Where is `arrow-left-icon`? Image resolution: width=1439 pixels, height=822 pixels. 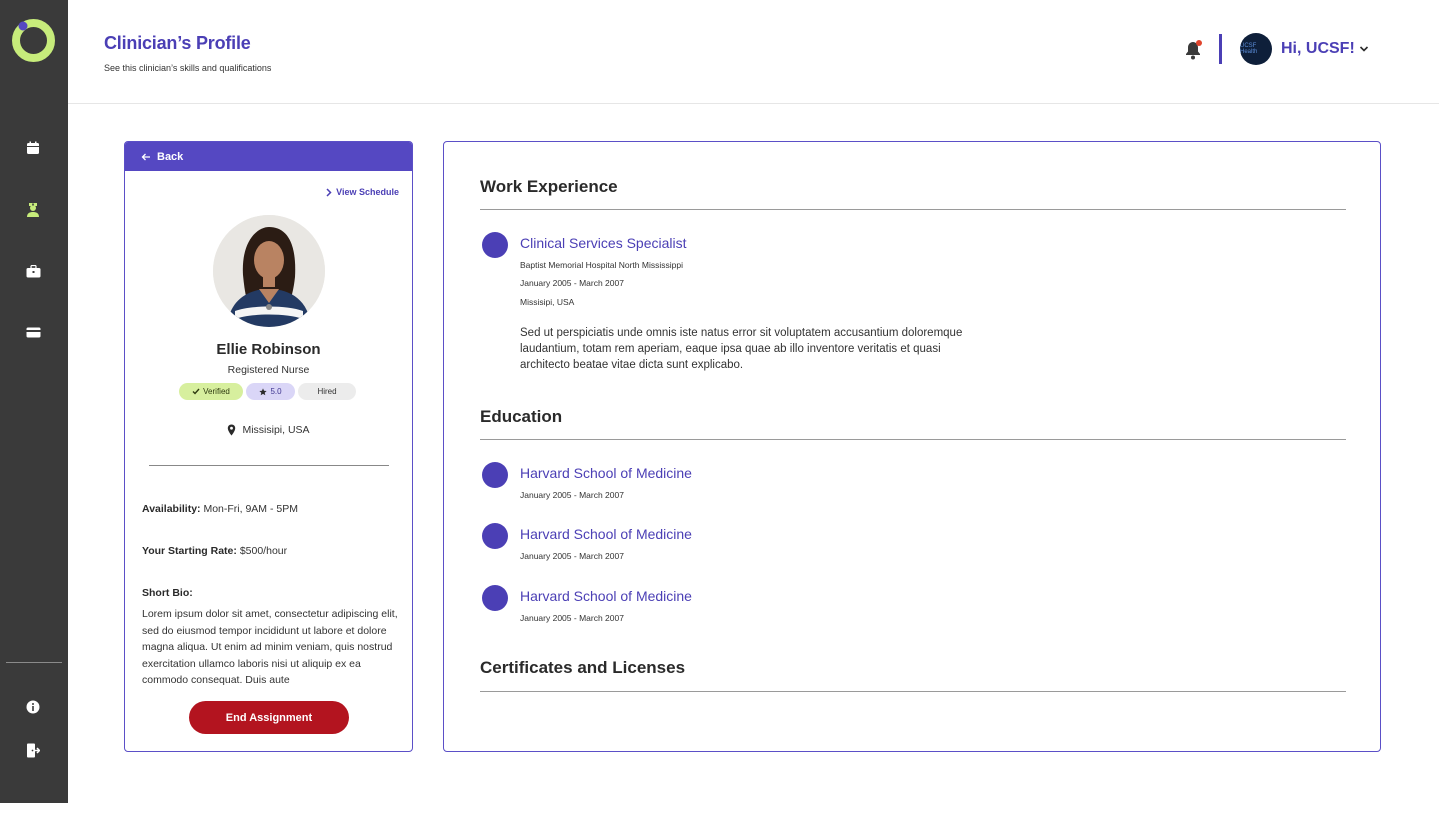 arrow-left-icon is located at coordinates (145, 156).